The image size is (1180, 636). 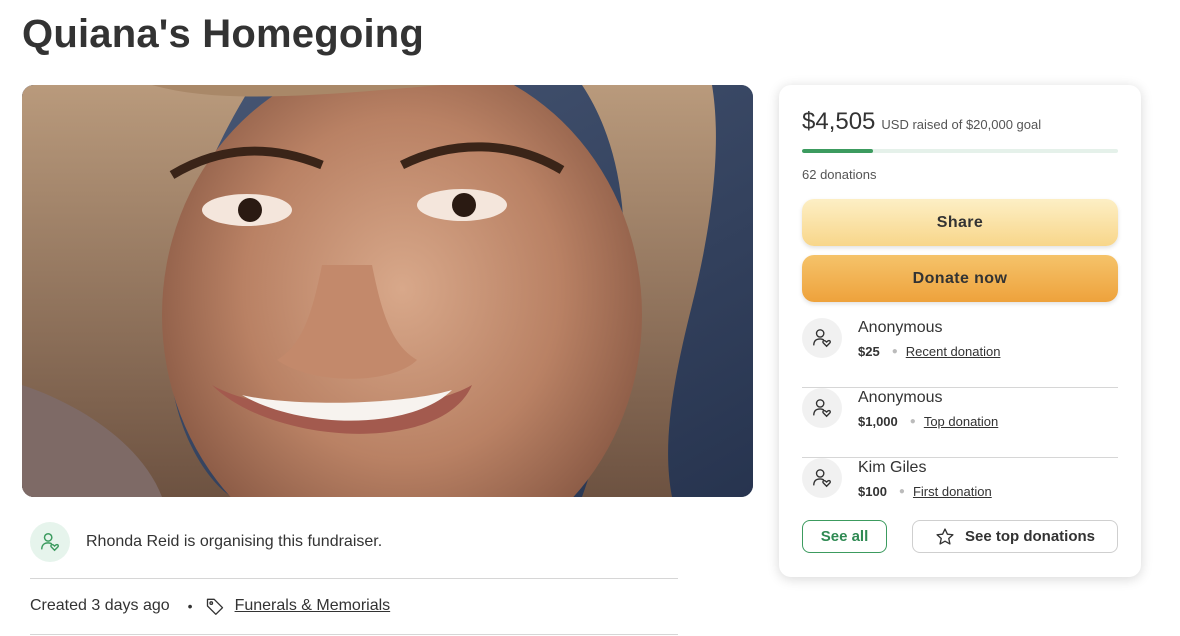 What do you see at coordinates (1029, 536) in the screenshot?
I see `see-top-donations-label: See top donations` at bounding box center [1029, 536].